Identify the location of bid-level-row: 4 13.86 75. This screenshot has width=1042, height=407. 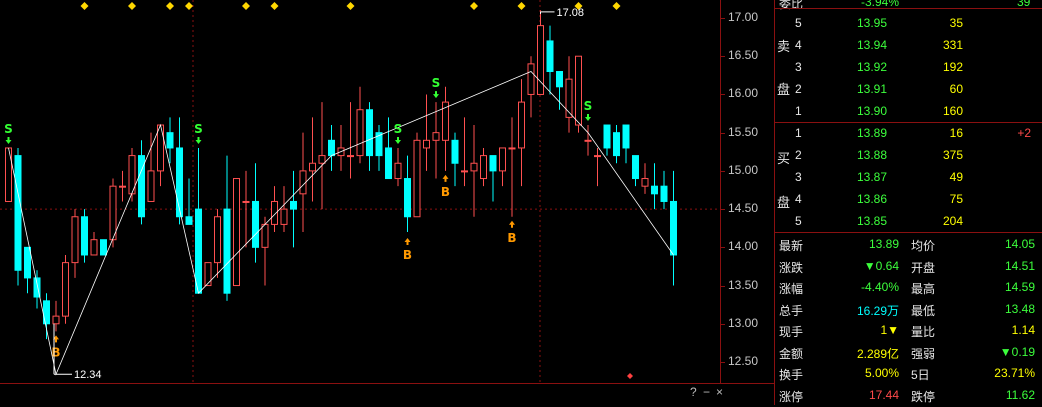
(908, 199).